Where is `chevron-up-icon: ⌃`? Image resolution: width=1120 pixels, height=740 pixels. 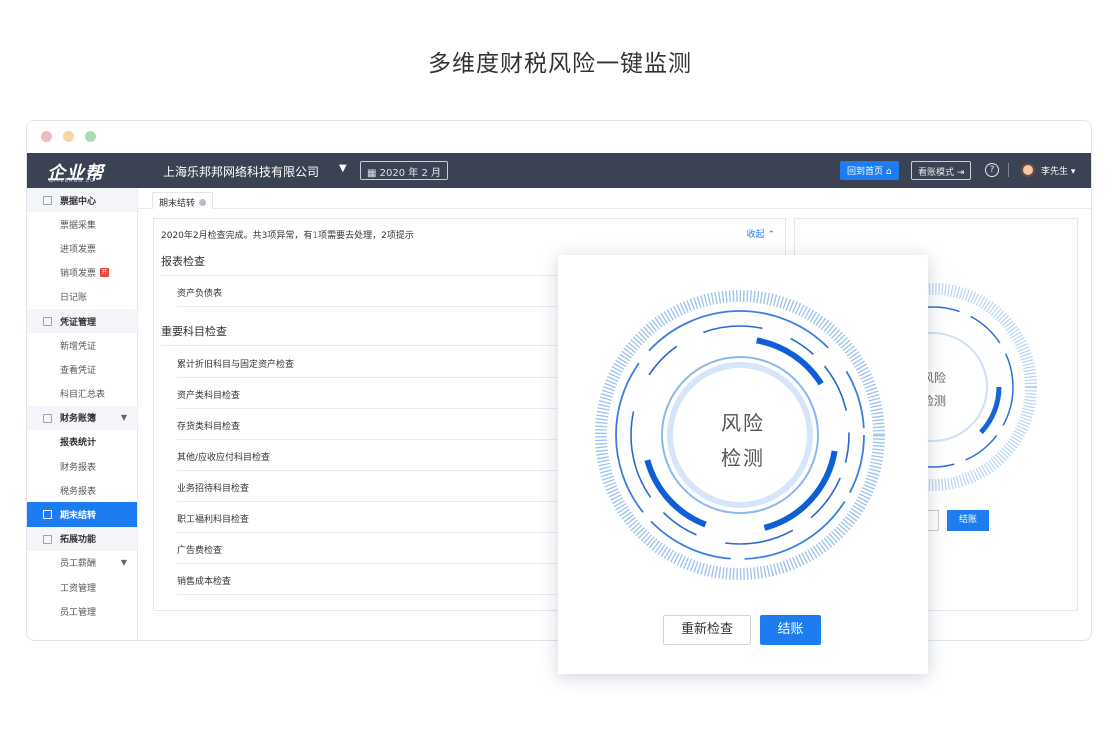
chevron-up-icon: ⌃ is located at coordinates (771, 235).